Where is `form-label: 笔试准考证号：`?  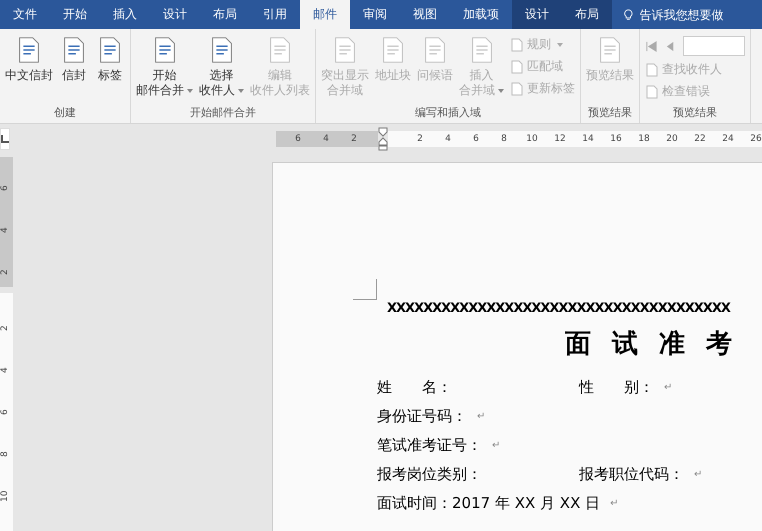
form-label: 笔试准考证号： is located at coordinates (429, 445).